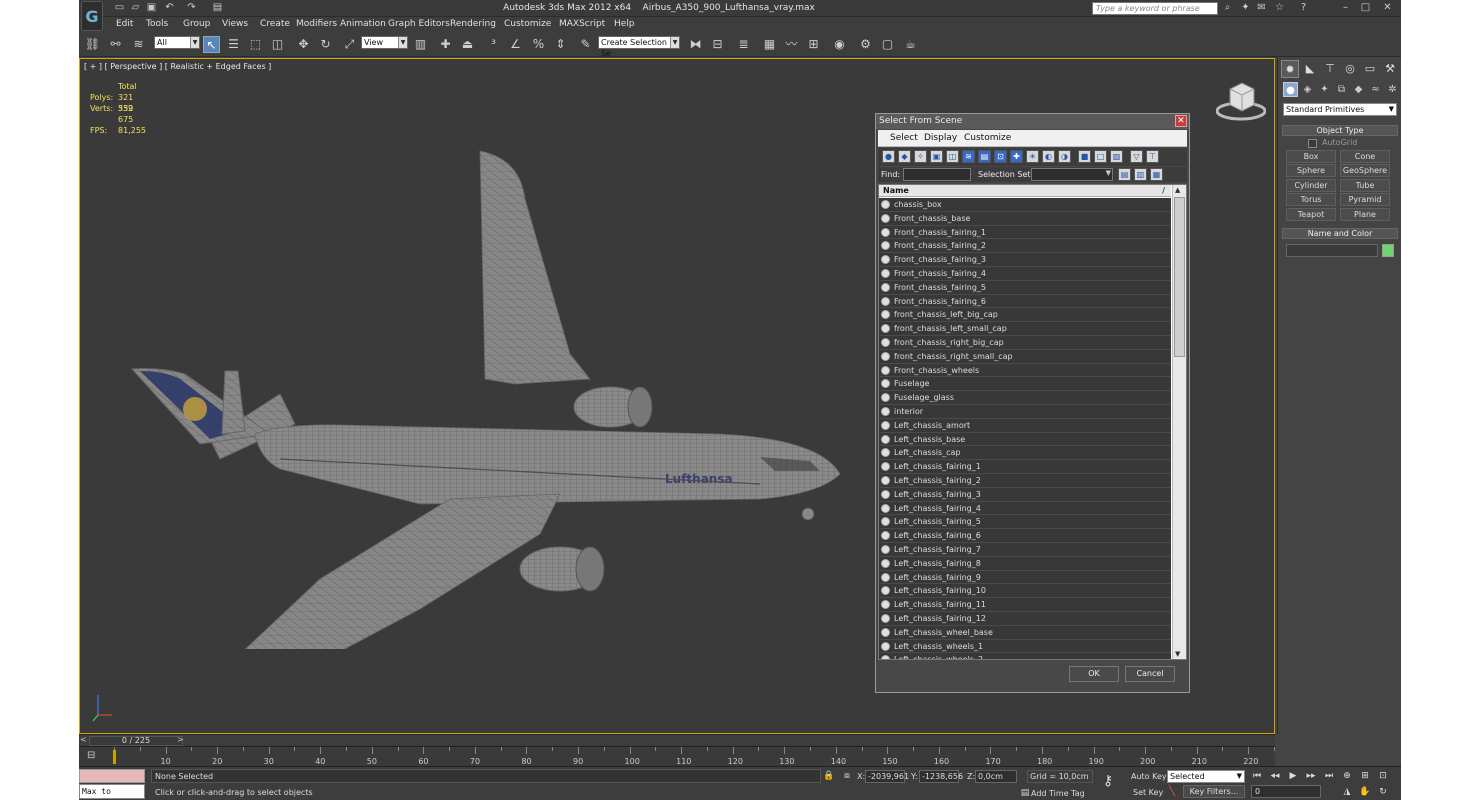  What do you see at coordinates (217, 8) in the screenshot?
I see `project-folder-icon: ▤` at bounding box center [217, 8].